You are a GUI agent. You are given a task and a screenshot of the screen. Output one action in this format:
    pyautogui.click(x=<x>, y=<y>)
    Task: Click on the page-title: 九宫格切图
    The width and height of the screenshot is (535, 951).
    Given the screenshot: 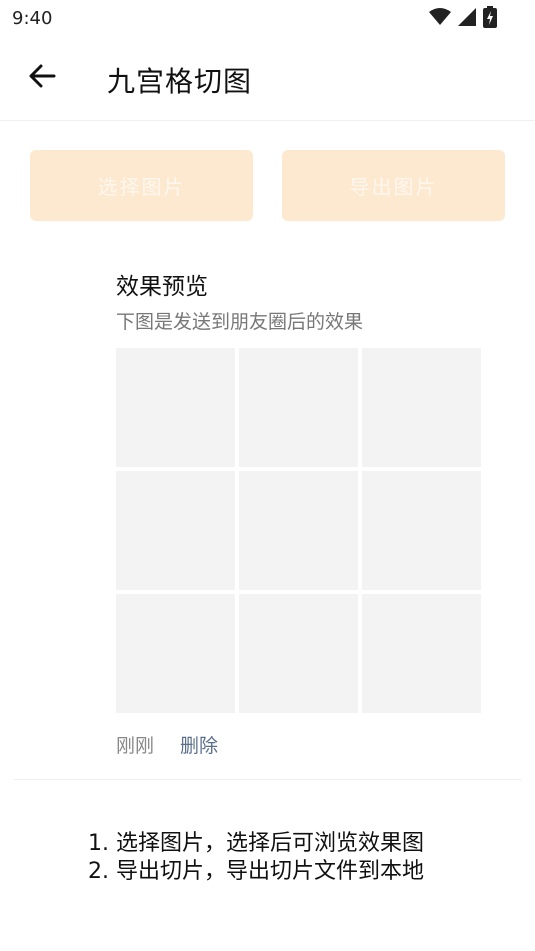 What is the action you would take?
    pyautogui.click(x=180, y=81)
    